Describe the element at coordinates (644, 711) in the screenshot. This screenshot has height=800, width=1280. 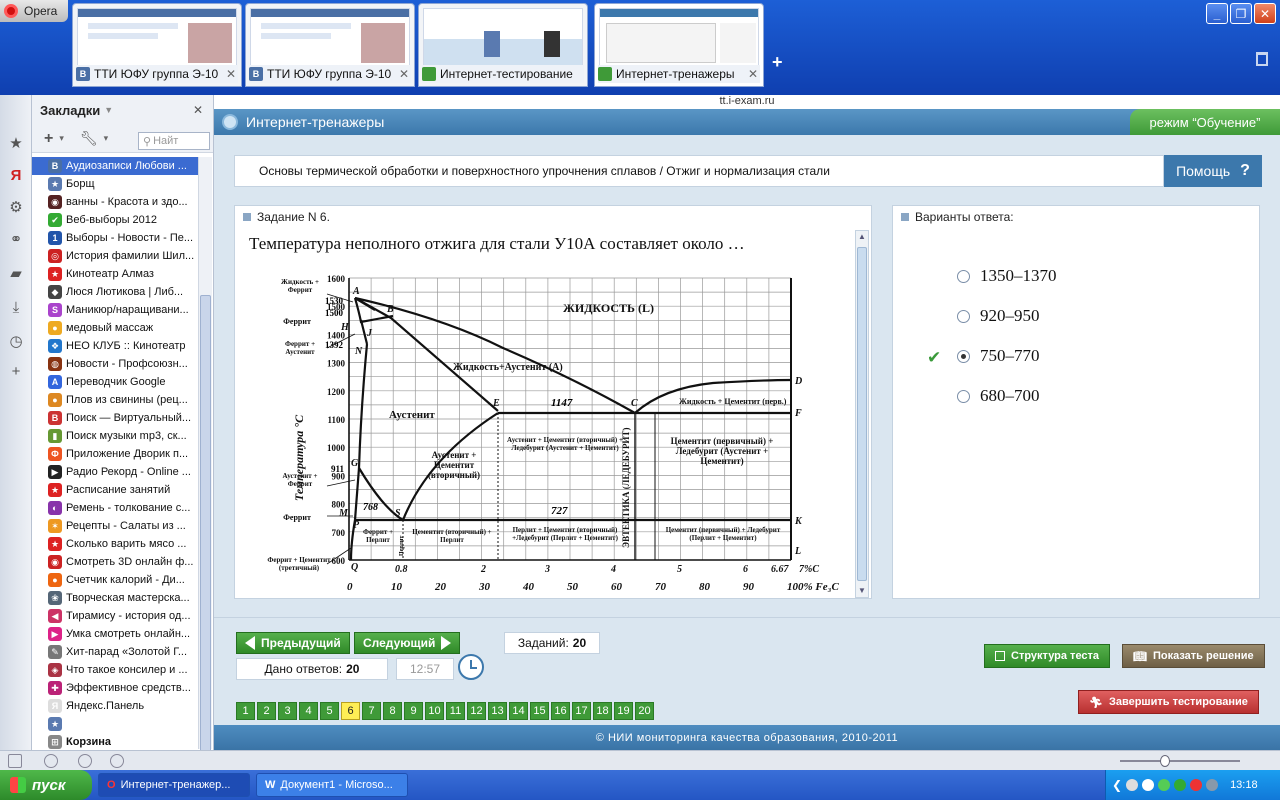
I see `page-button: 20` at that location.